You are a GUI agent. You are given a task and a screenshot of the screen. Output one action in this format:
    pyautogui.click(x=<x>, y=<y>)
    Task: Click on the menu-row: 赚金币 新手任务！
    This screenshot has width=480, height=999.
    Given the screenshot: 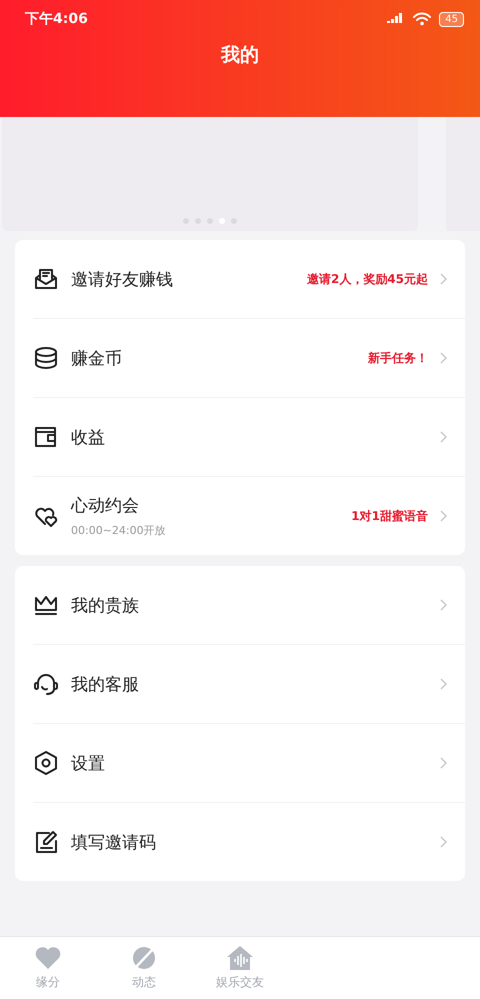 What is the action you would take?
    pyautogui.click(x=249, y=358)
    